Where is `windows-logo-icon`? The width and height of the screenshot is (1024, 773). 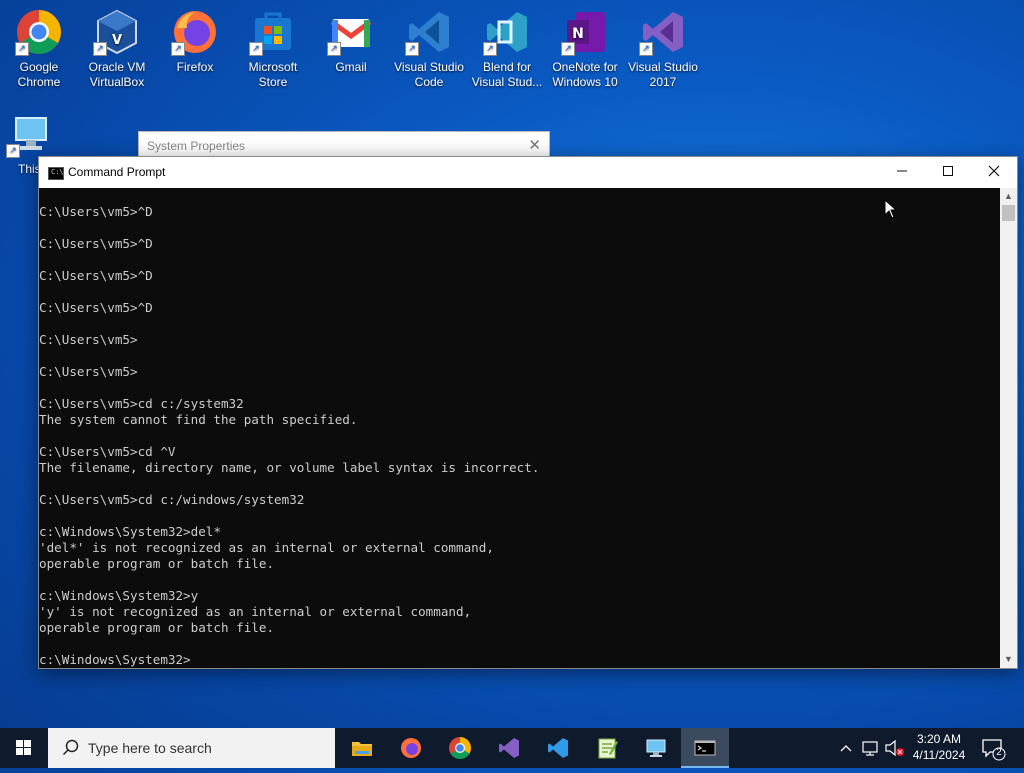
windows-logo-icon is located at coordinates (23, 747).